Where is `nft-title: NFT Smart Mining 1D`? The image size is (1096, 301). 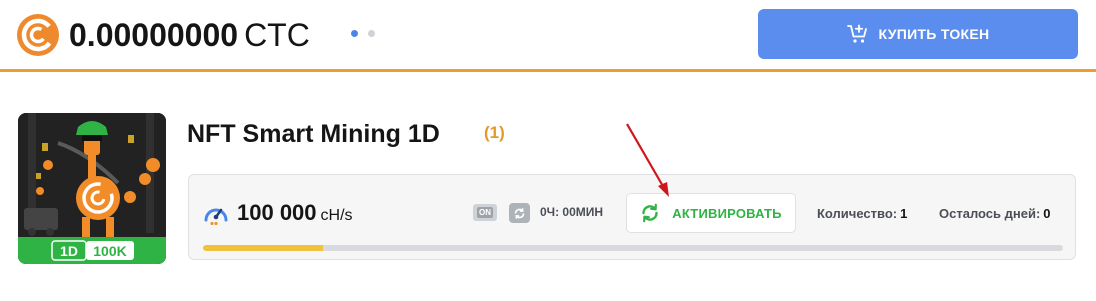 nft-title: NFT Smart Mining 1D is located at coordinates (313, 134).